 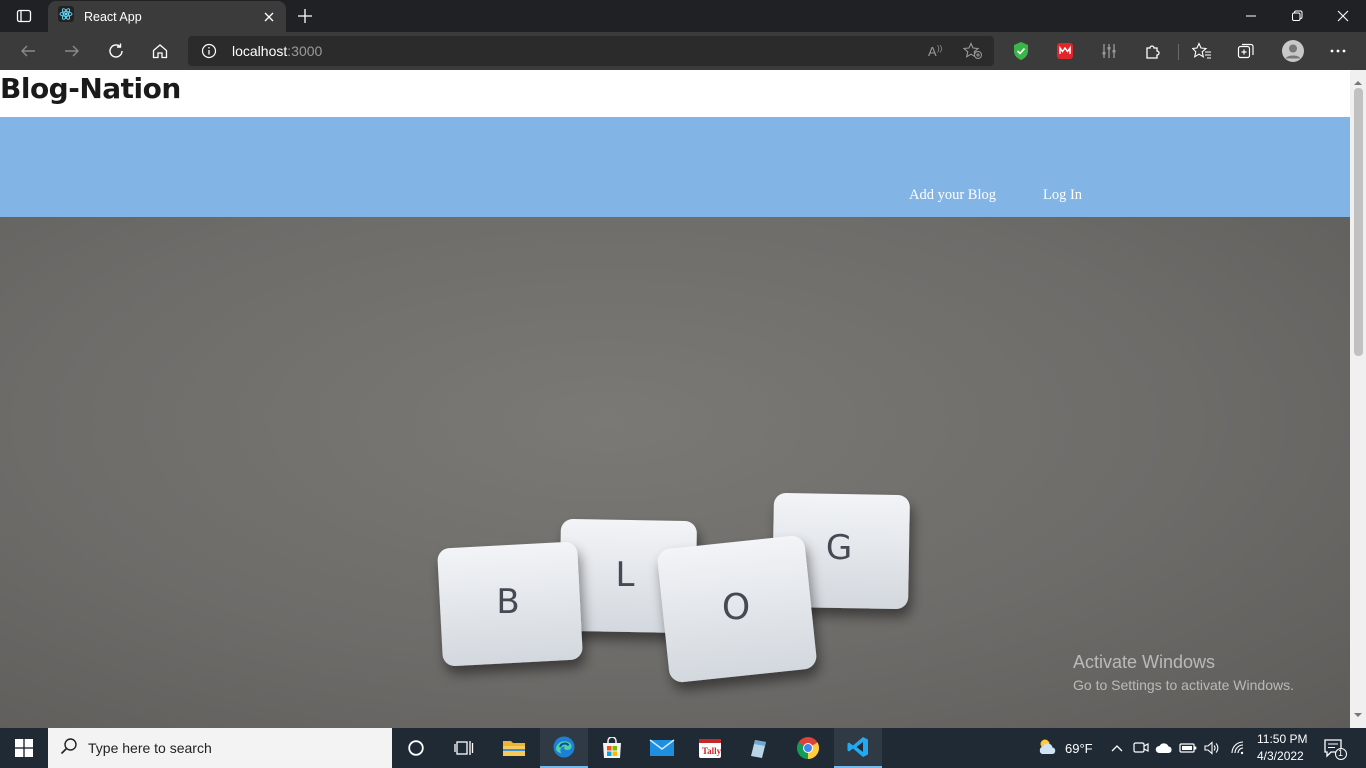 I want to click on forward-arrow-icon, so click(x=72, y=51).